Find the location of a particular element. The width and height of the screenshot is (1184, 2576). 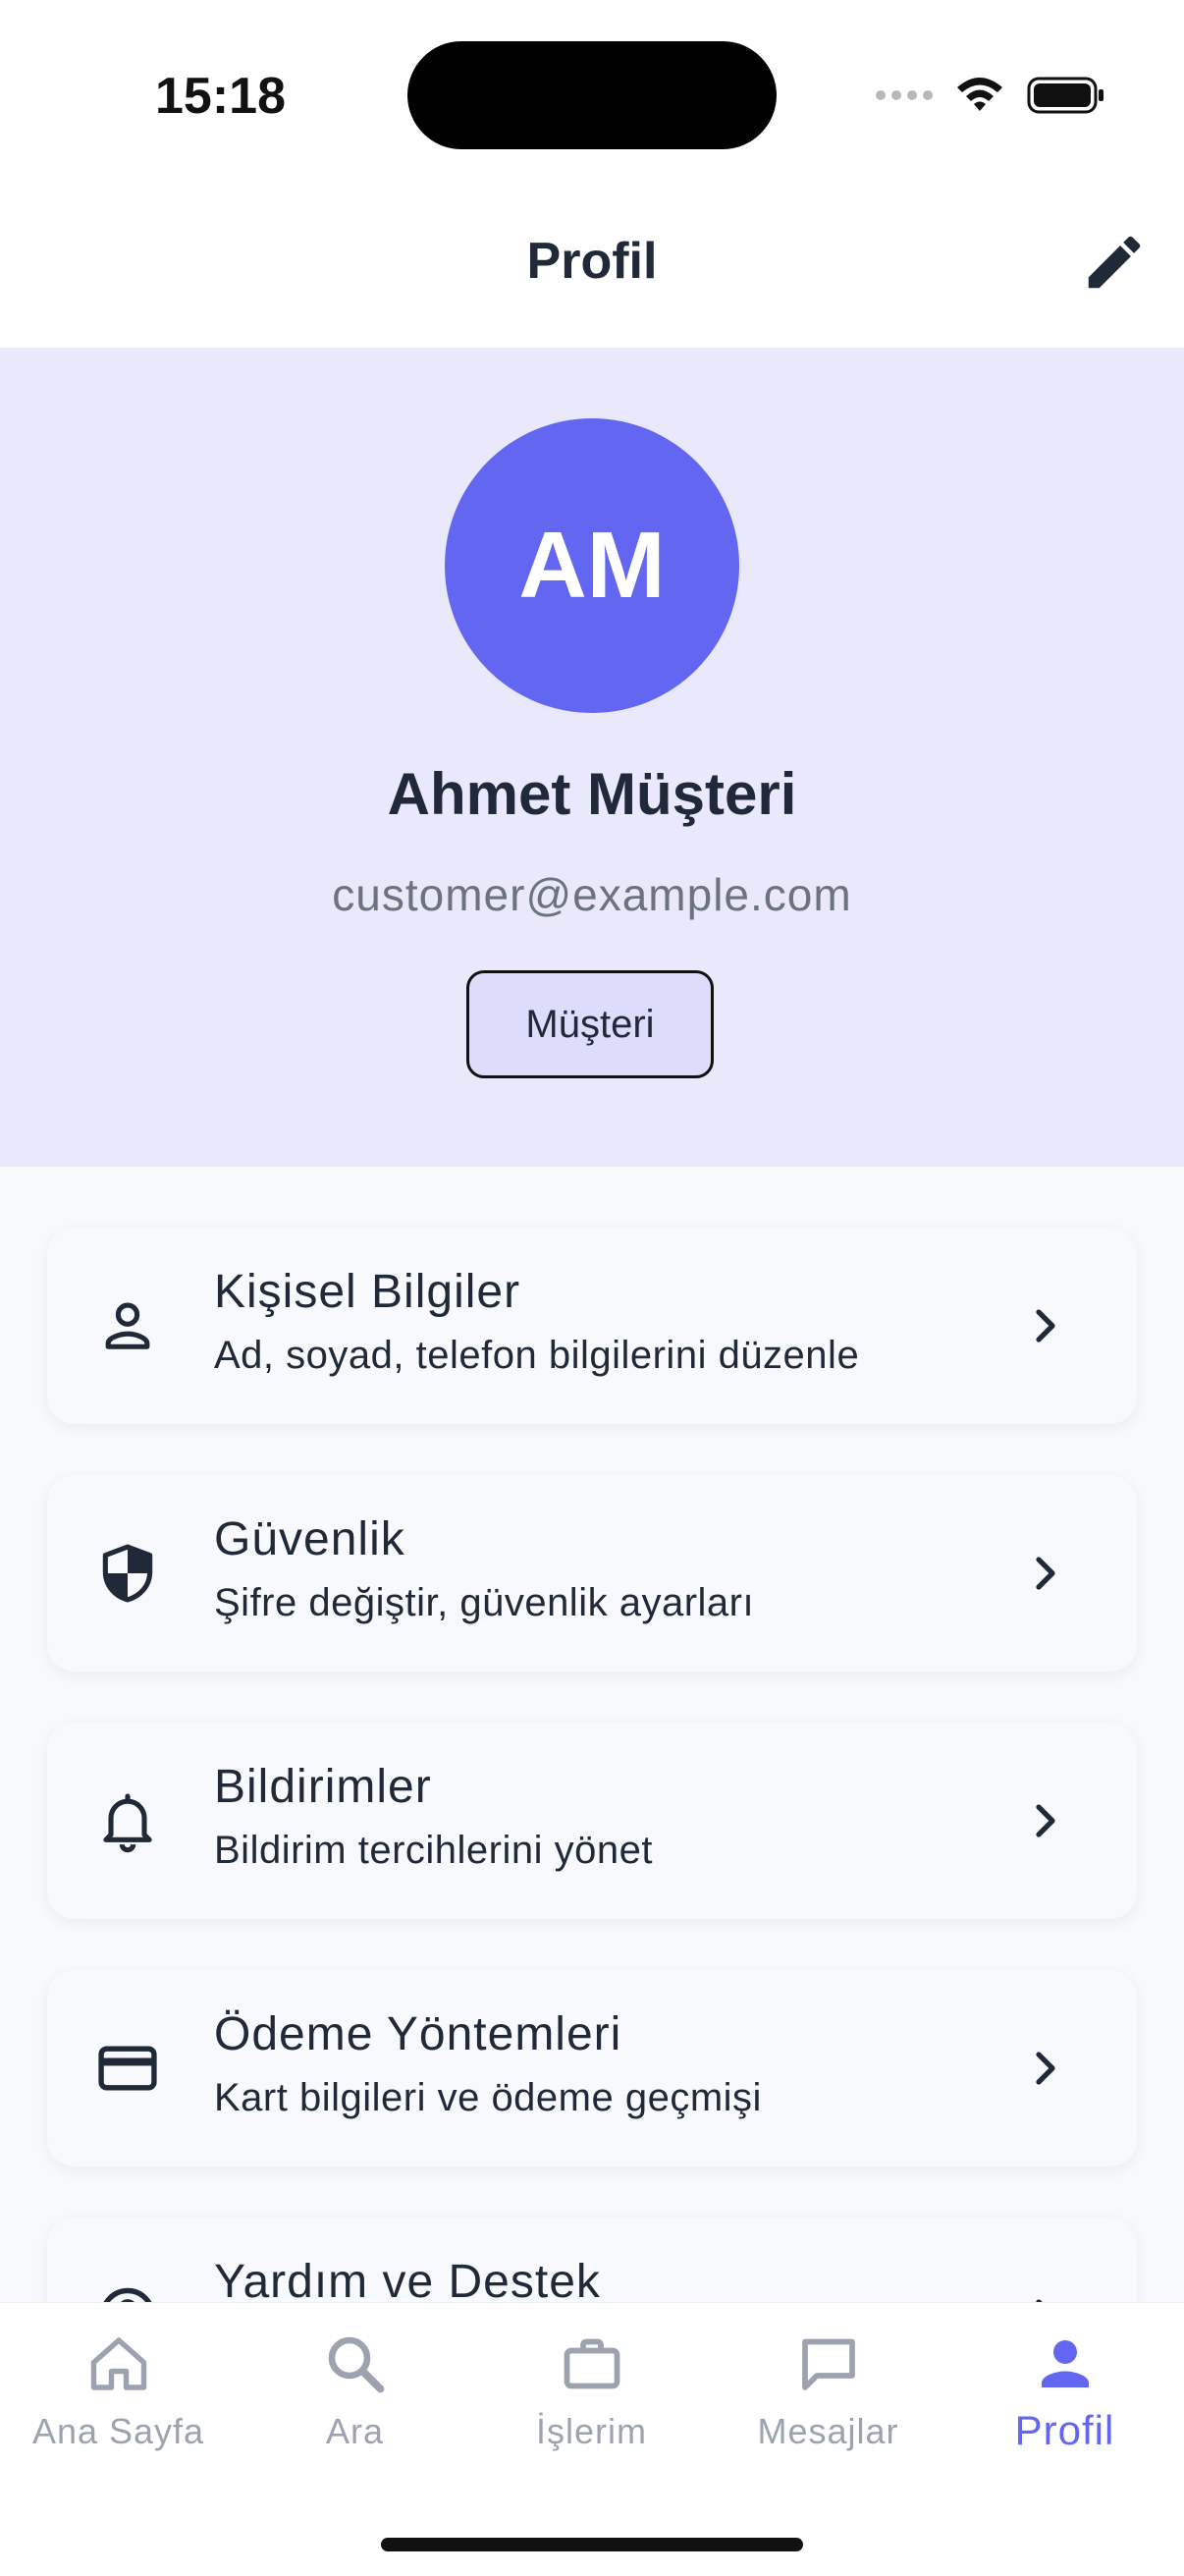

edit-profile-button is located at coordinates (1114, 262).